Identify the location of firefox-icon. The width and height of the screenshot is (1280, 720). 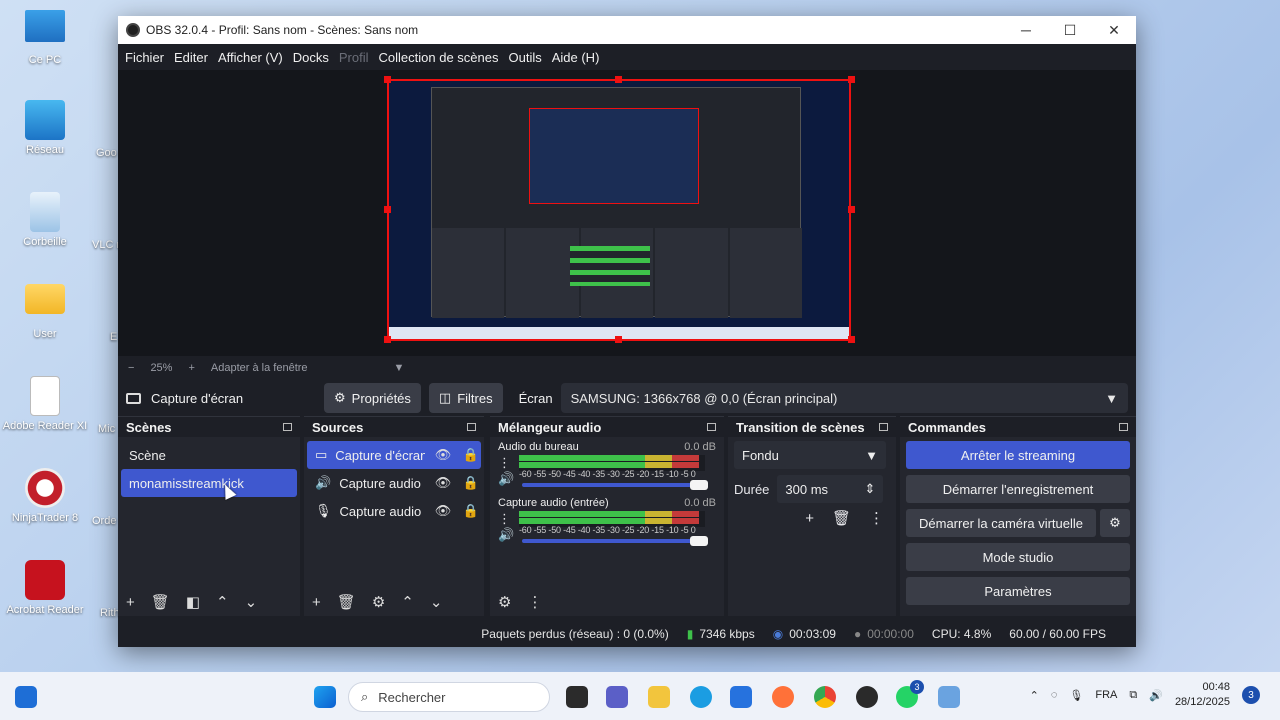
(783, 697).